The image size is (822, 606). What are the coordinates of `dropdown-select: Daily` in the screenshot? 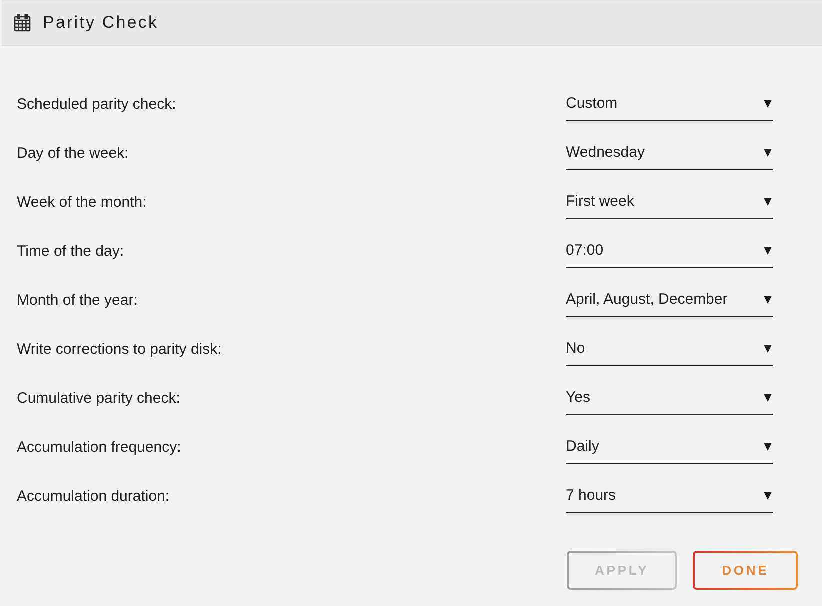 It's located at (669, 447).